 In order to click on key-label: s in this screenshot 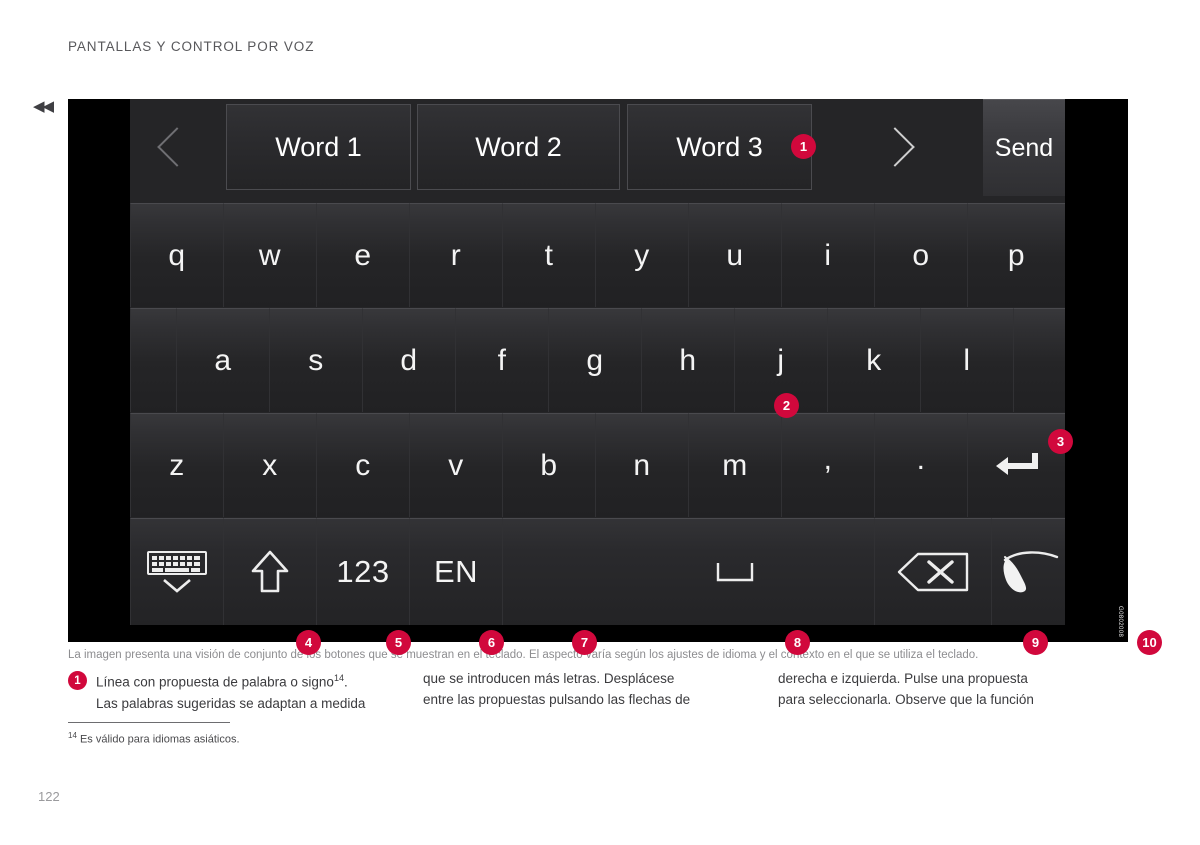, I will do `click(316, 360)`.